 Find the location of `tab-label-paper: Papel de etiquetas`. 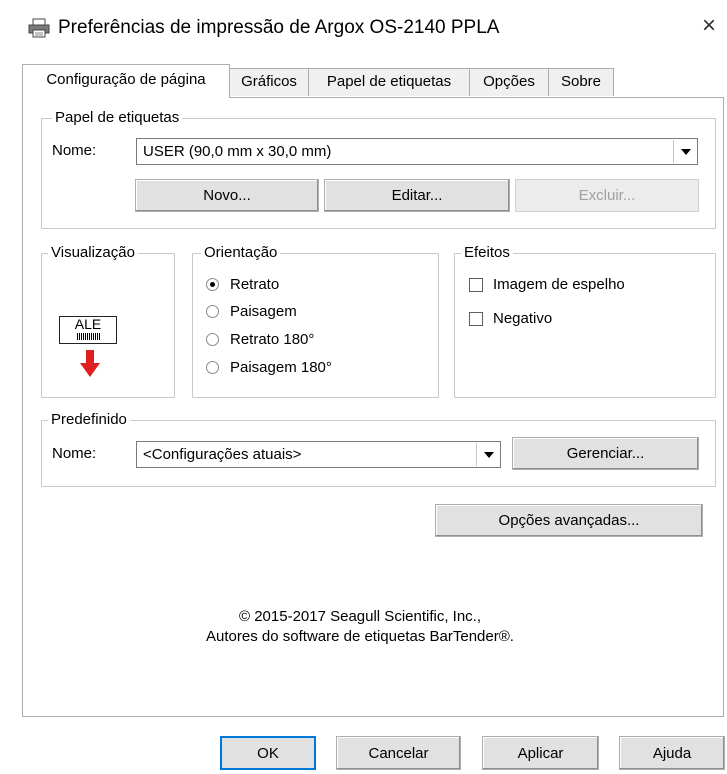

tab-label-paper: Papel de etiquetas is located at coordinates (389, 82).